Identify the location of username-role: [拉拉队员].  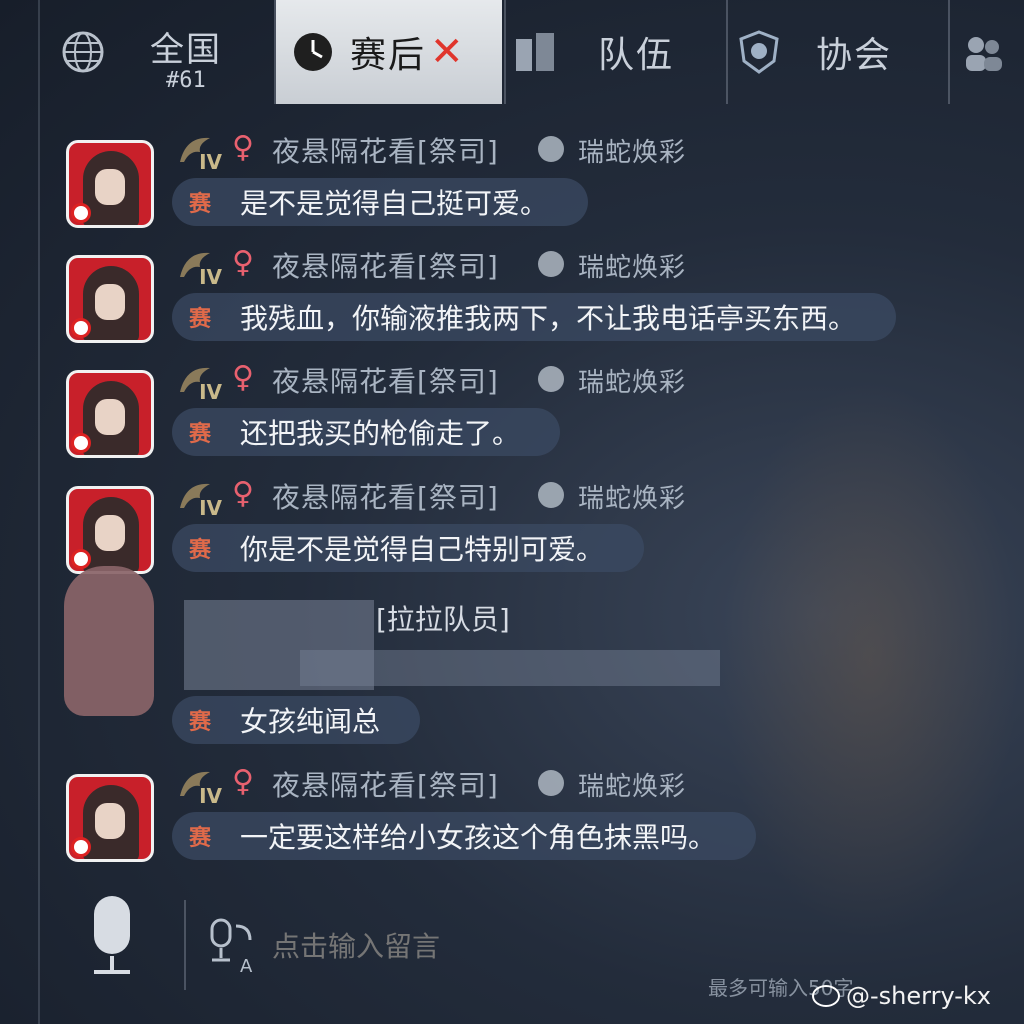
(443, 619).